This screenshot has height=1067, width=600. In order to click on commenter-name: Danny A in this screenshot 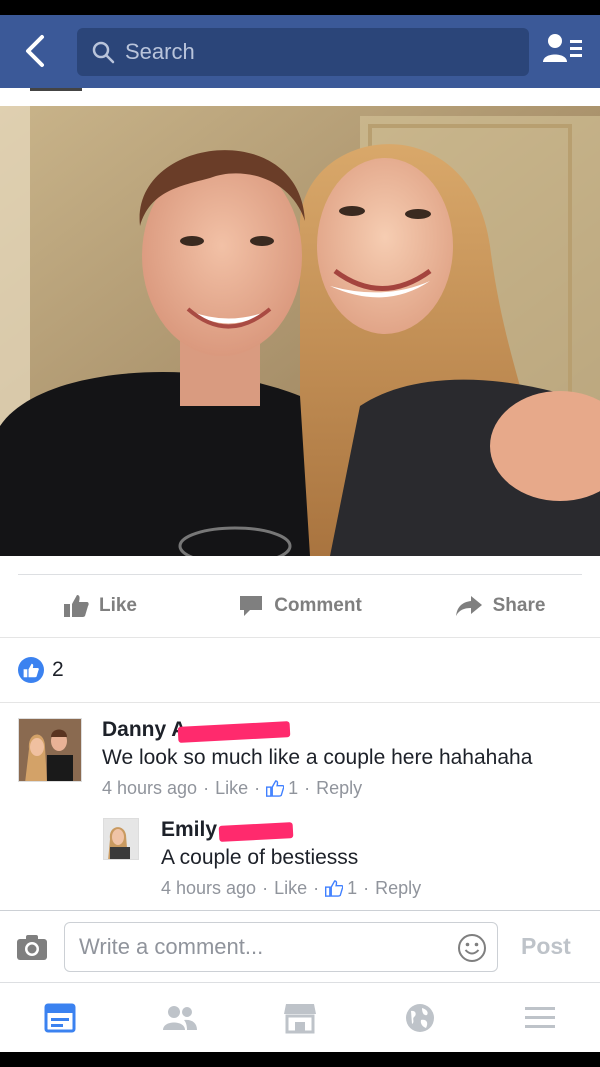, I will do `click(196, 730)`.